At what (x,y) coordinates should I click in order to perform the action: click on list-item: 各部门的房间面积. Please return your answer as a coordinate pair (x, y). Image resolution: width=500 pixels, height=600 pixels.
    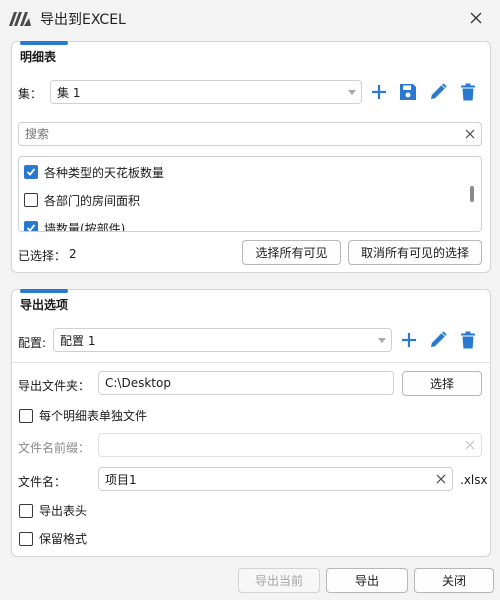
    Looking at the image, I should click on (82, 200).